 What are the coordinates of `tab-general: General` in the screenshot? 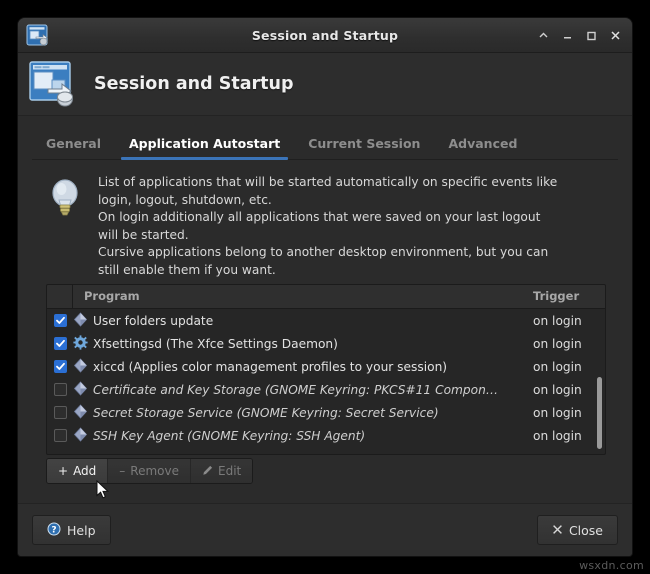 It's located at (73, 147).